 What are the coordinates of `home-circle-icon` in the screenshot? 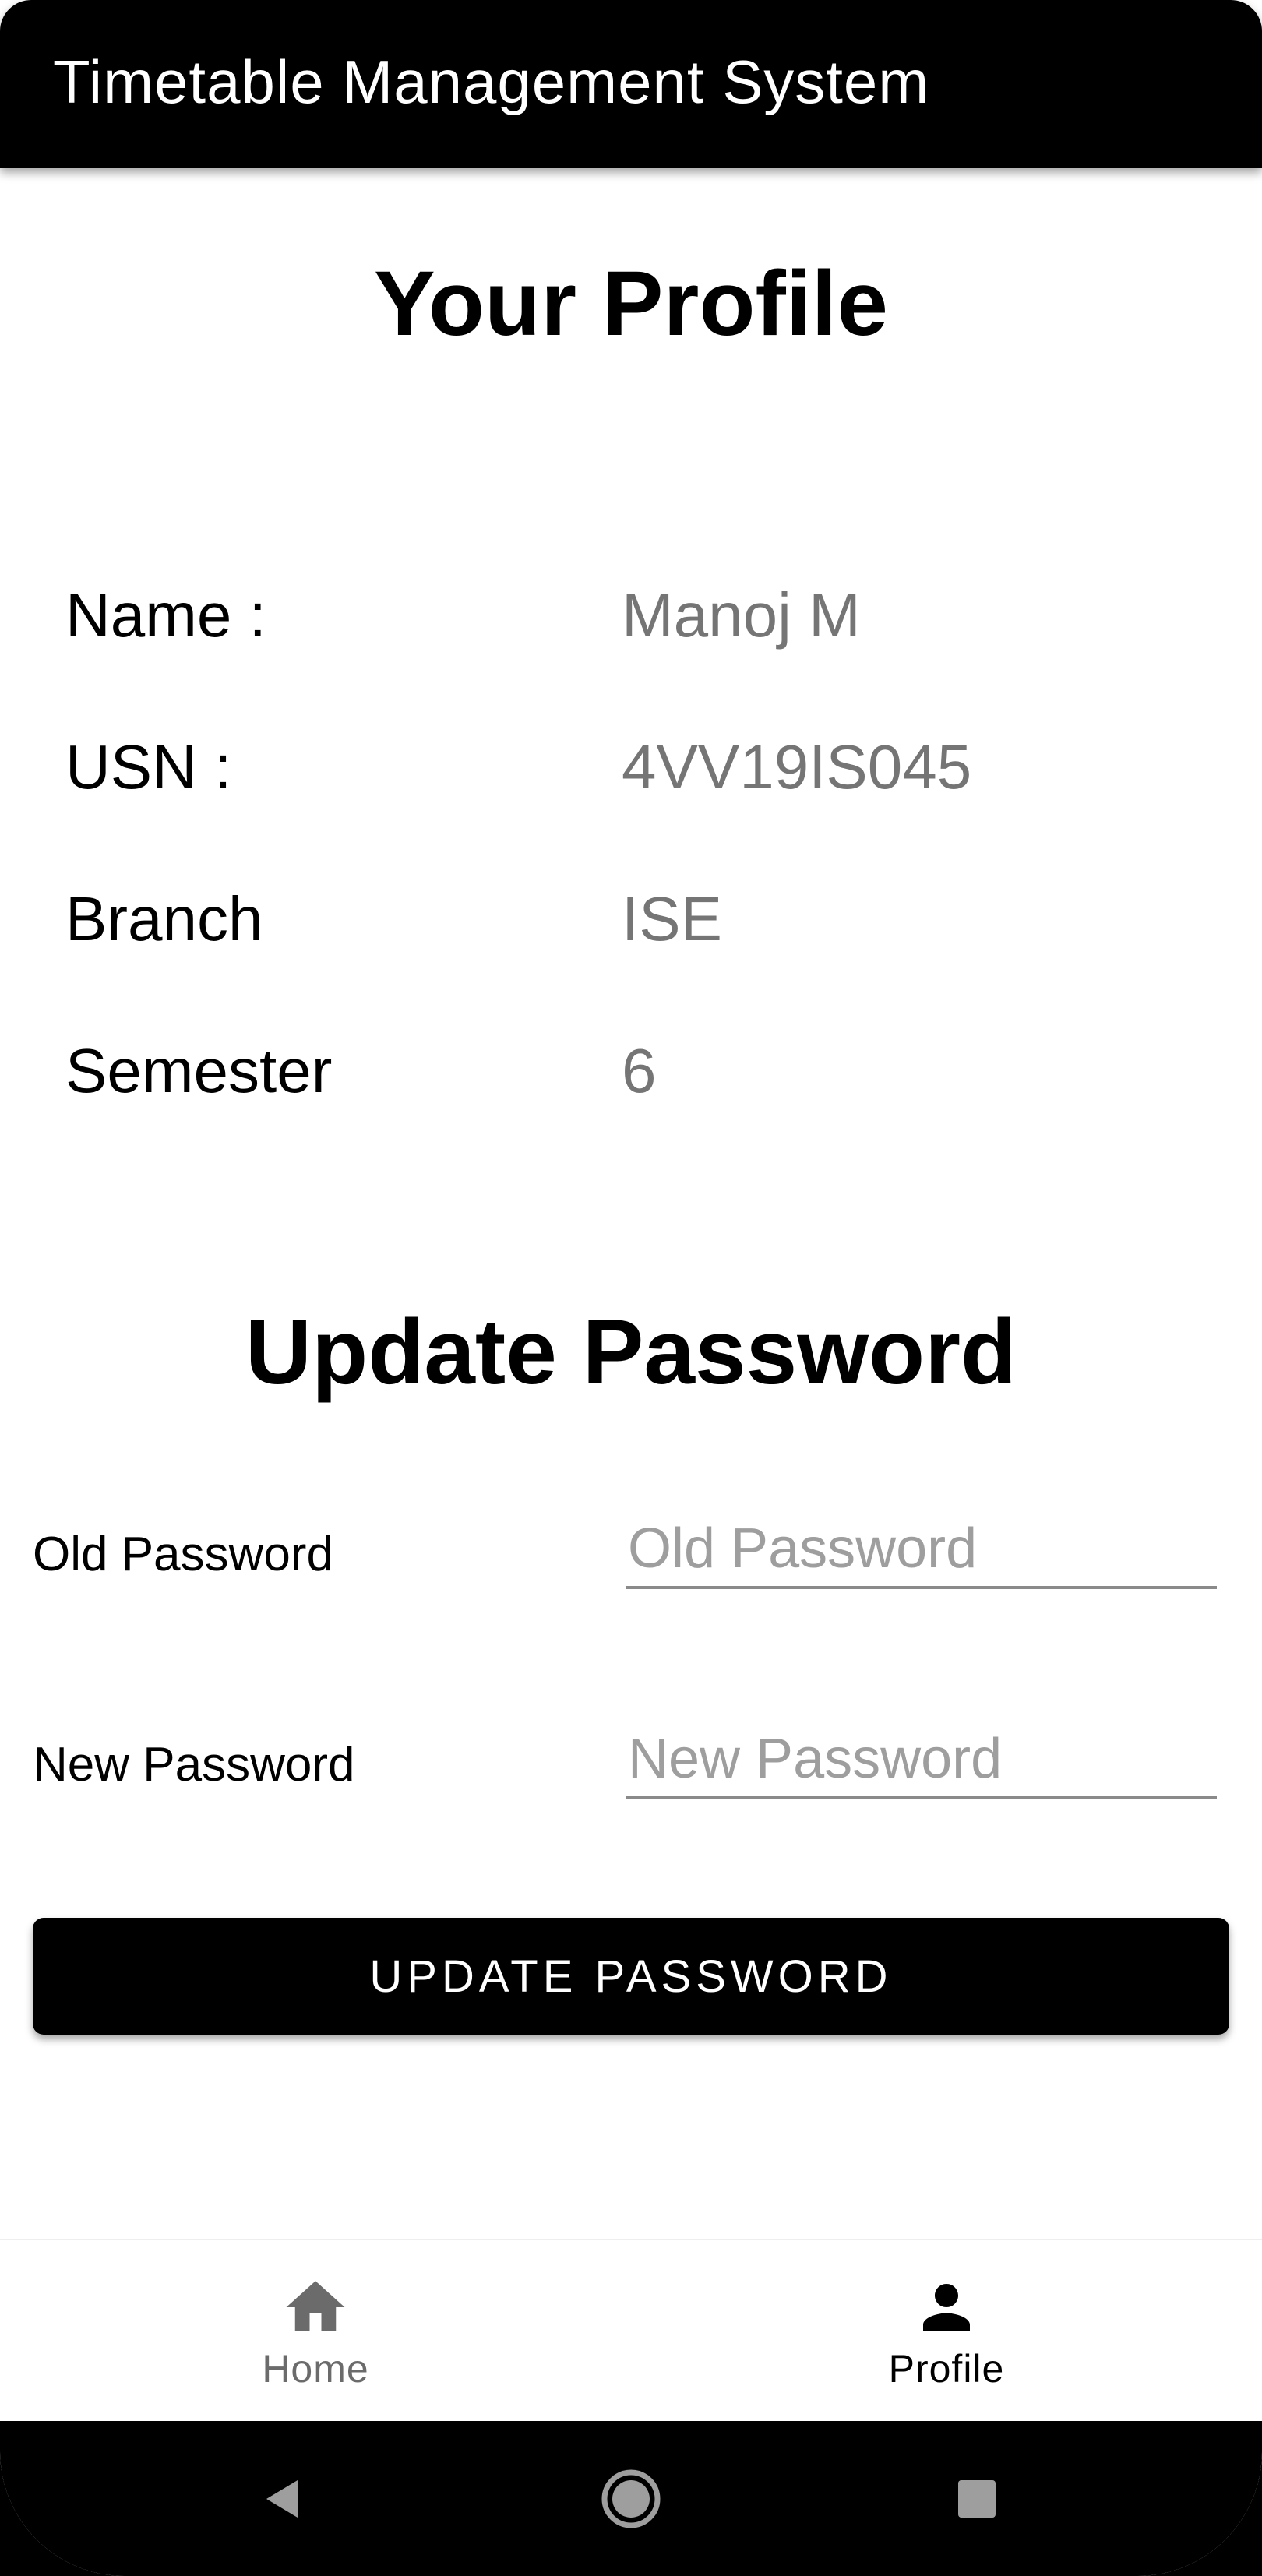 It's located at (631, 2499).